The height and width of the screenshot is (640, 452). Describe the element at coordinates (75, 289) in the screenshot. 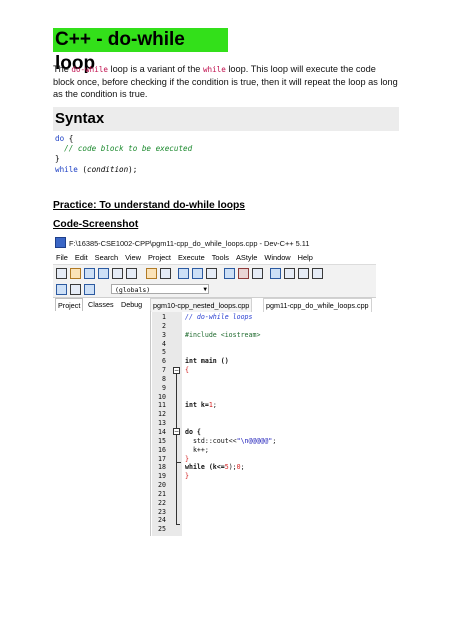

I see `toggle-bookmark-icon` at that location.